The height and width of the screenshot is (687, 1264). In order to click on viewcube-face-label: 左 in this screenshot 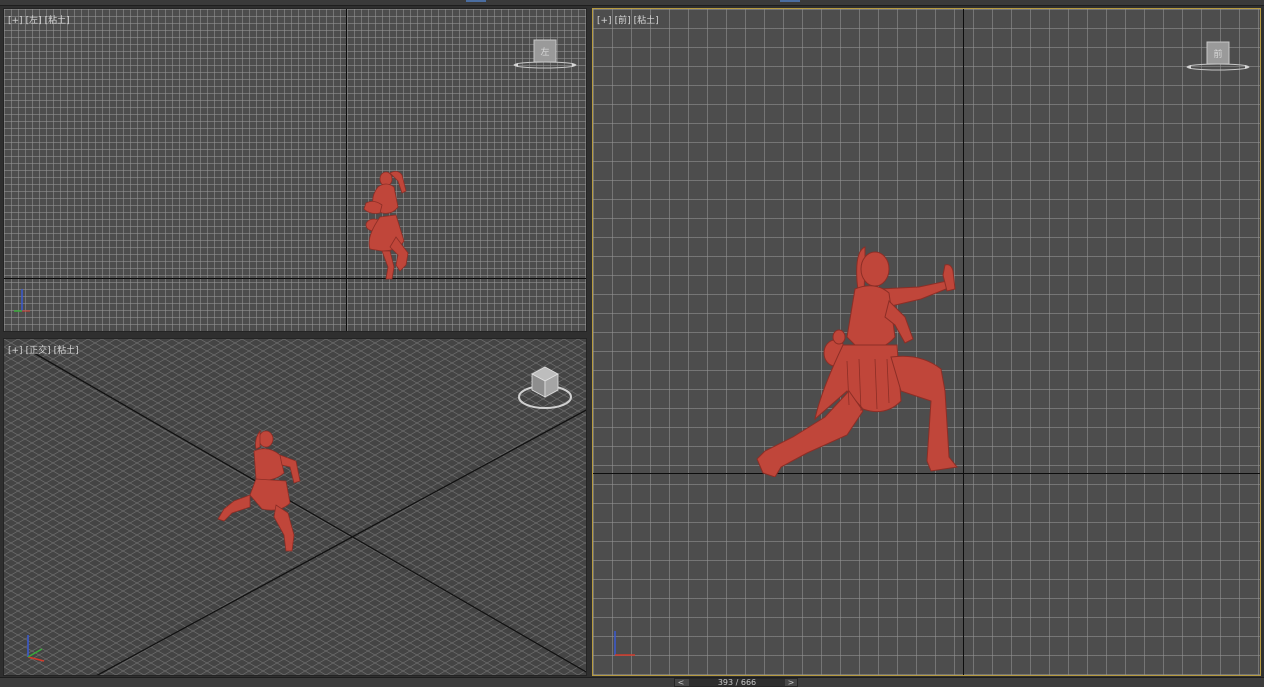, I will do `click(544, 52)`.